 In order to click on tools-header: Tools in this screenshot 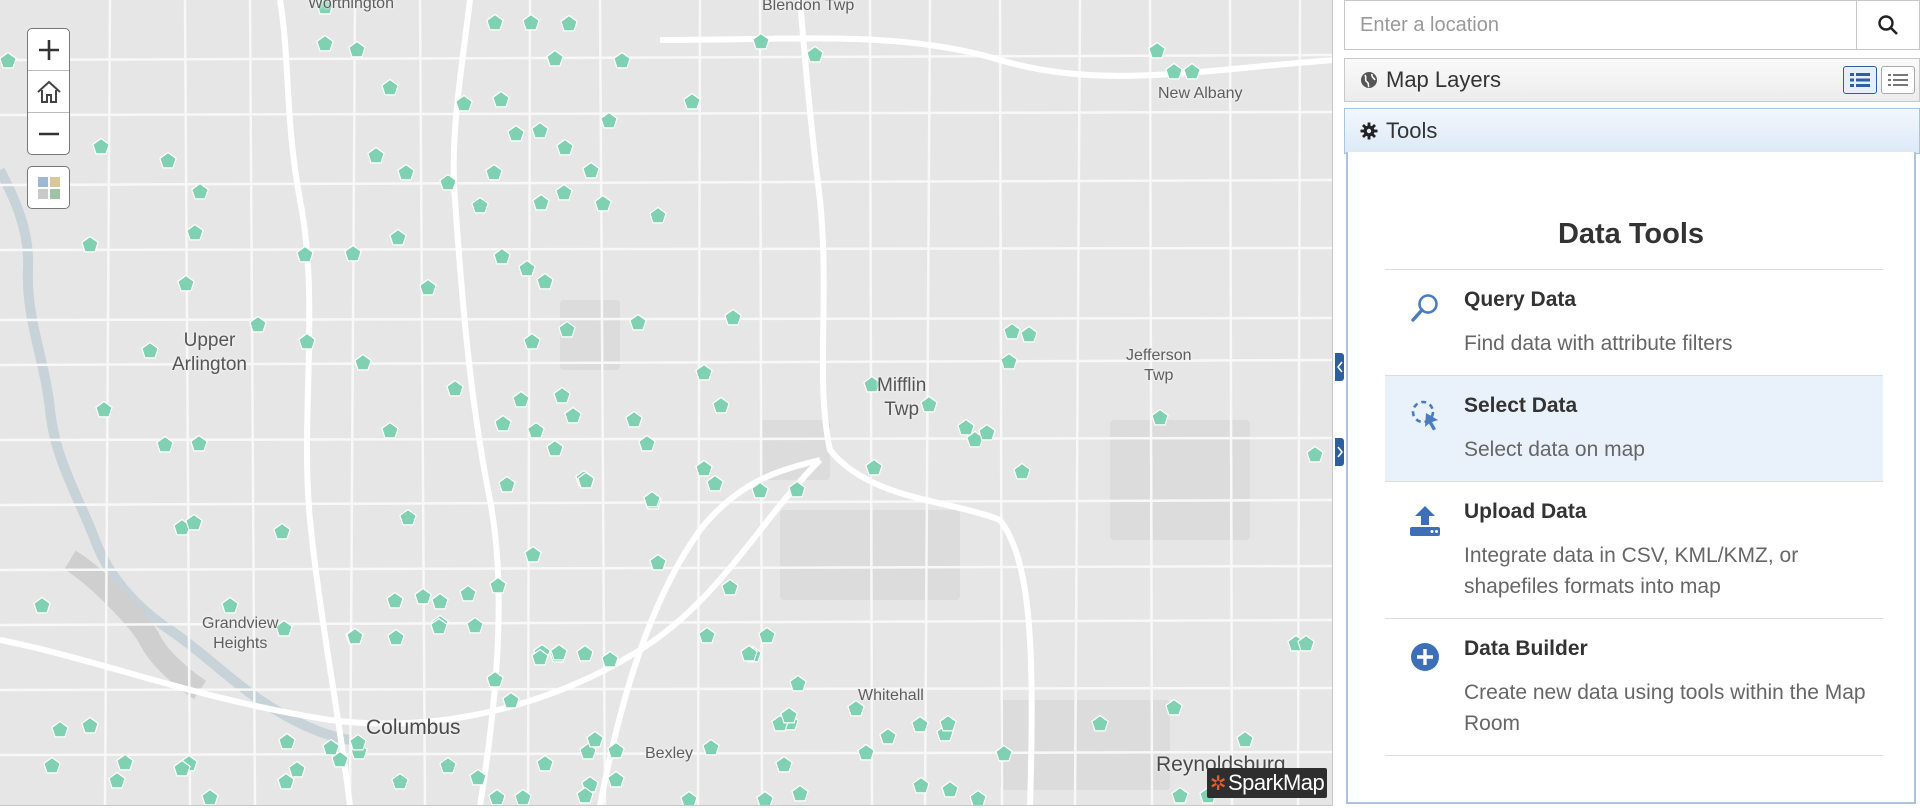, I will do `click(1632, 131)`.